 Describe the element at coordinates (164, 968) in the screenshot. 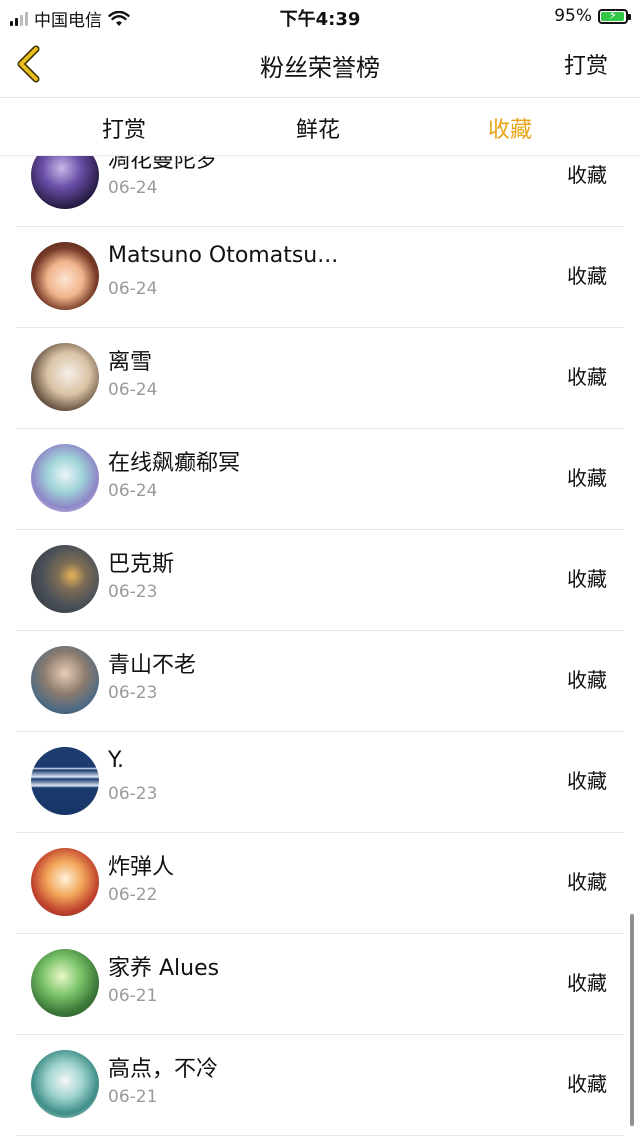

I see `user-name: 家养 Alues` at that location.